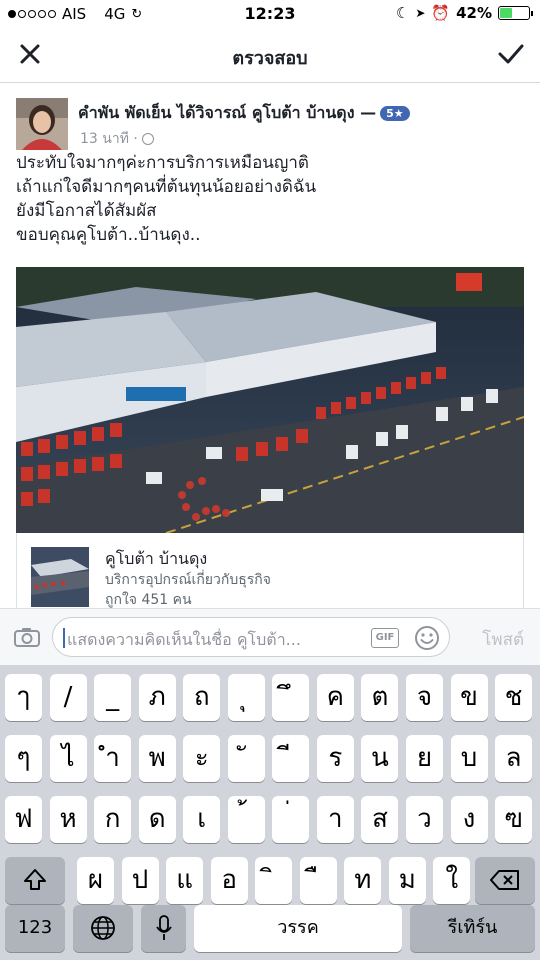  What do you see at coordinates (441, 13) in the screenshot?
I see `alarm-icon: ⏰` at bounding box center [441, 13].